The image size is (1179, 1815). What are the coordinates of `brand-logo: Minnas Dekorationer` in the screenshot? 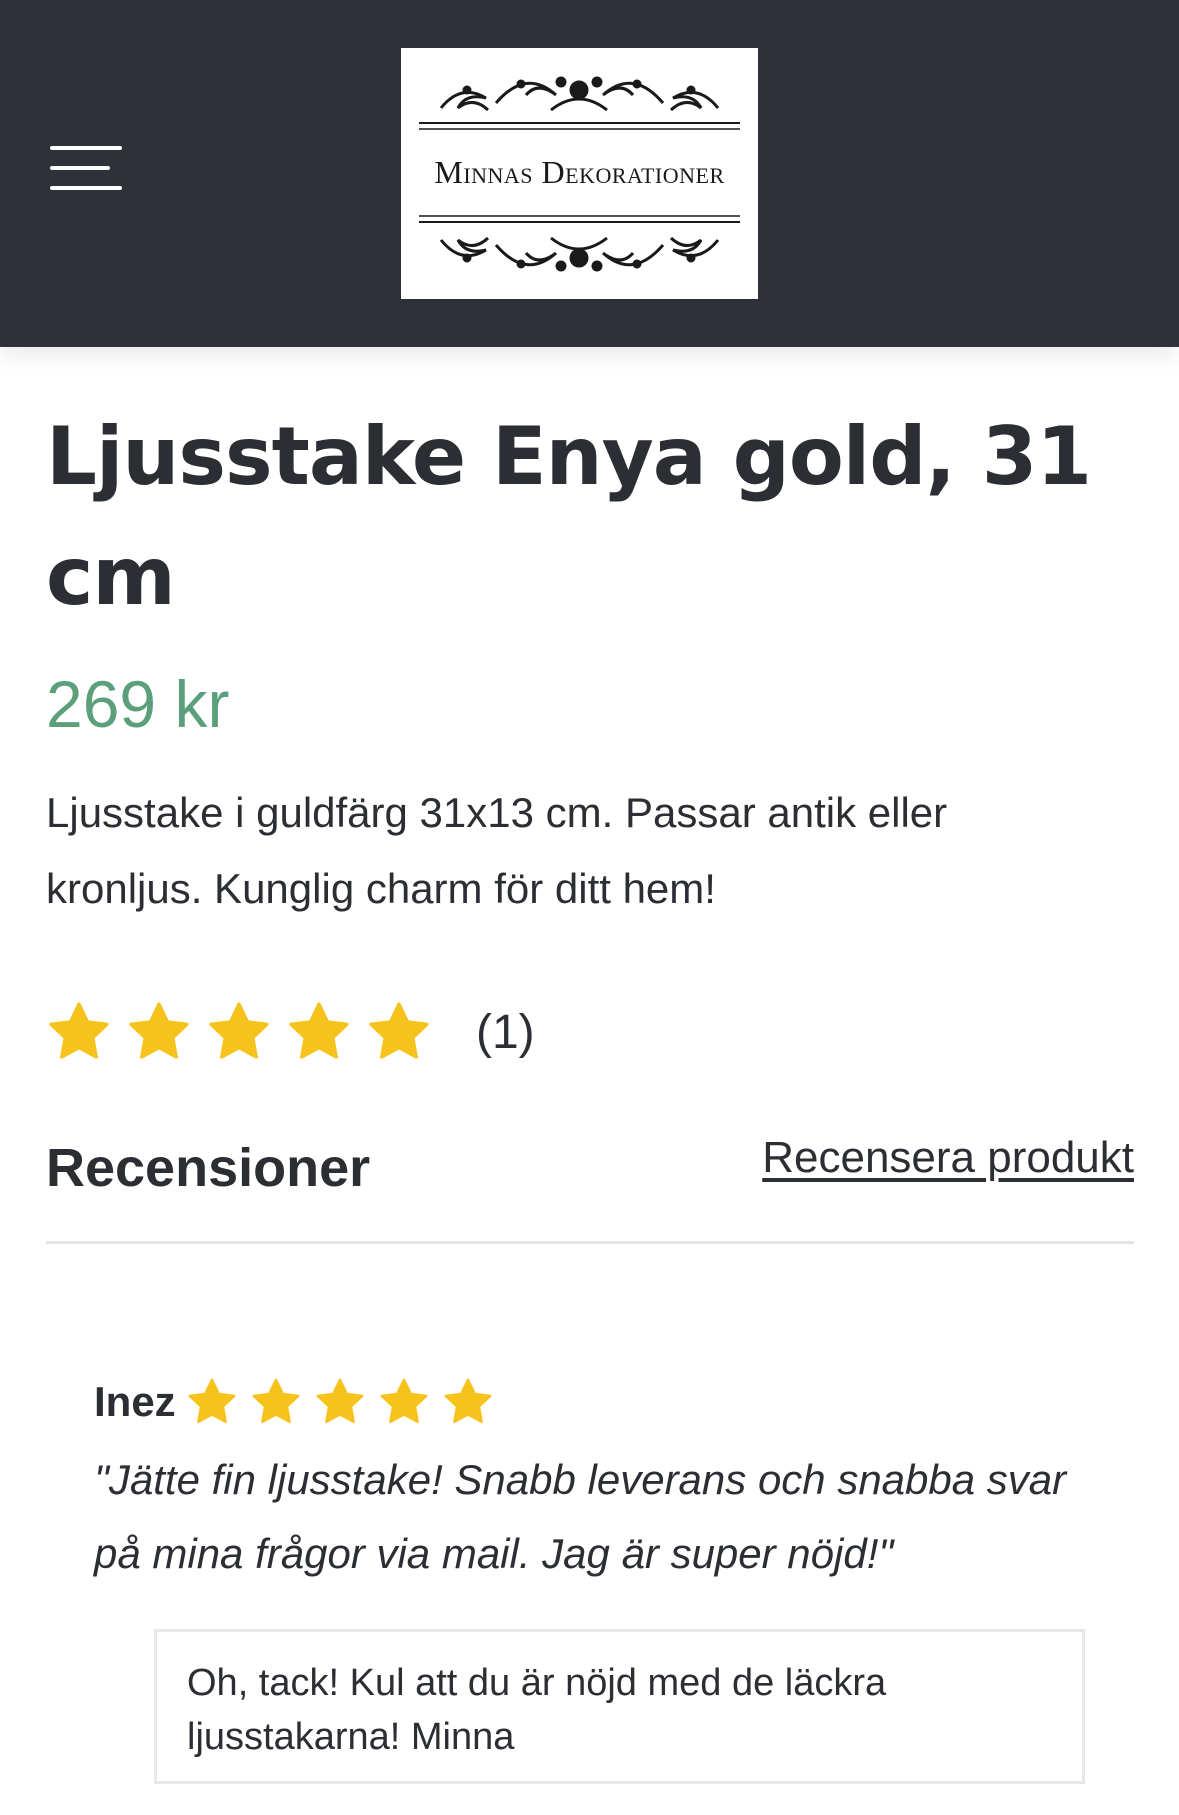 It's located at (579, 173).